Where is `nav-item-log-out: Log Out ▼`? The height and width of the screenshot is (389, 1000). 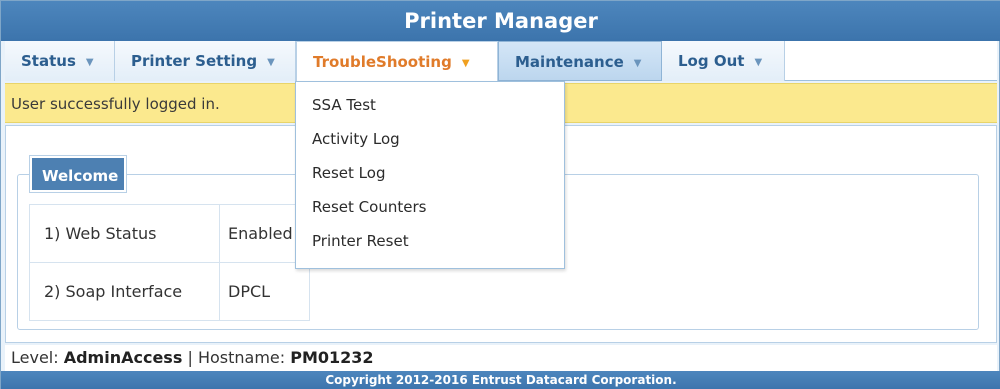
nav-item-log-out: Log Out ▼ is located at coordinates (723, 61).